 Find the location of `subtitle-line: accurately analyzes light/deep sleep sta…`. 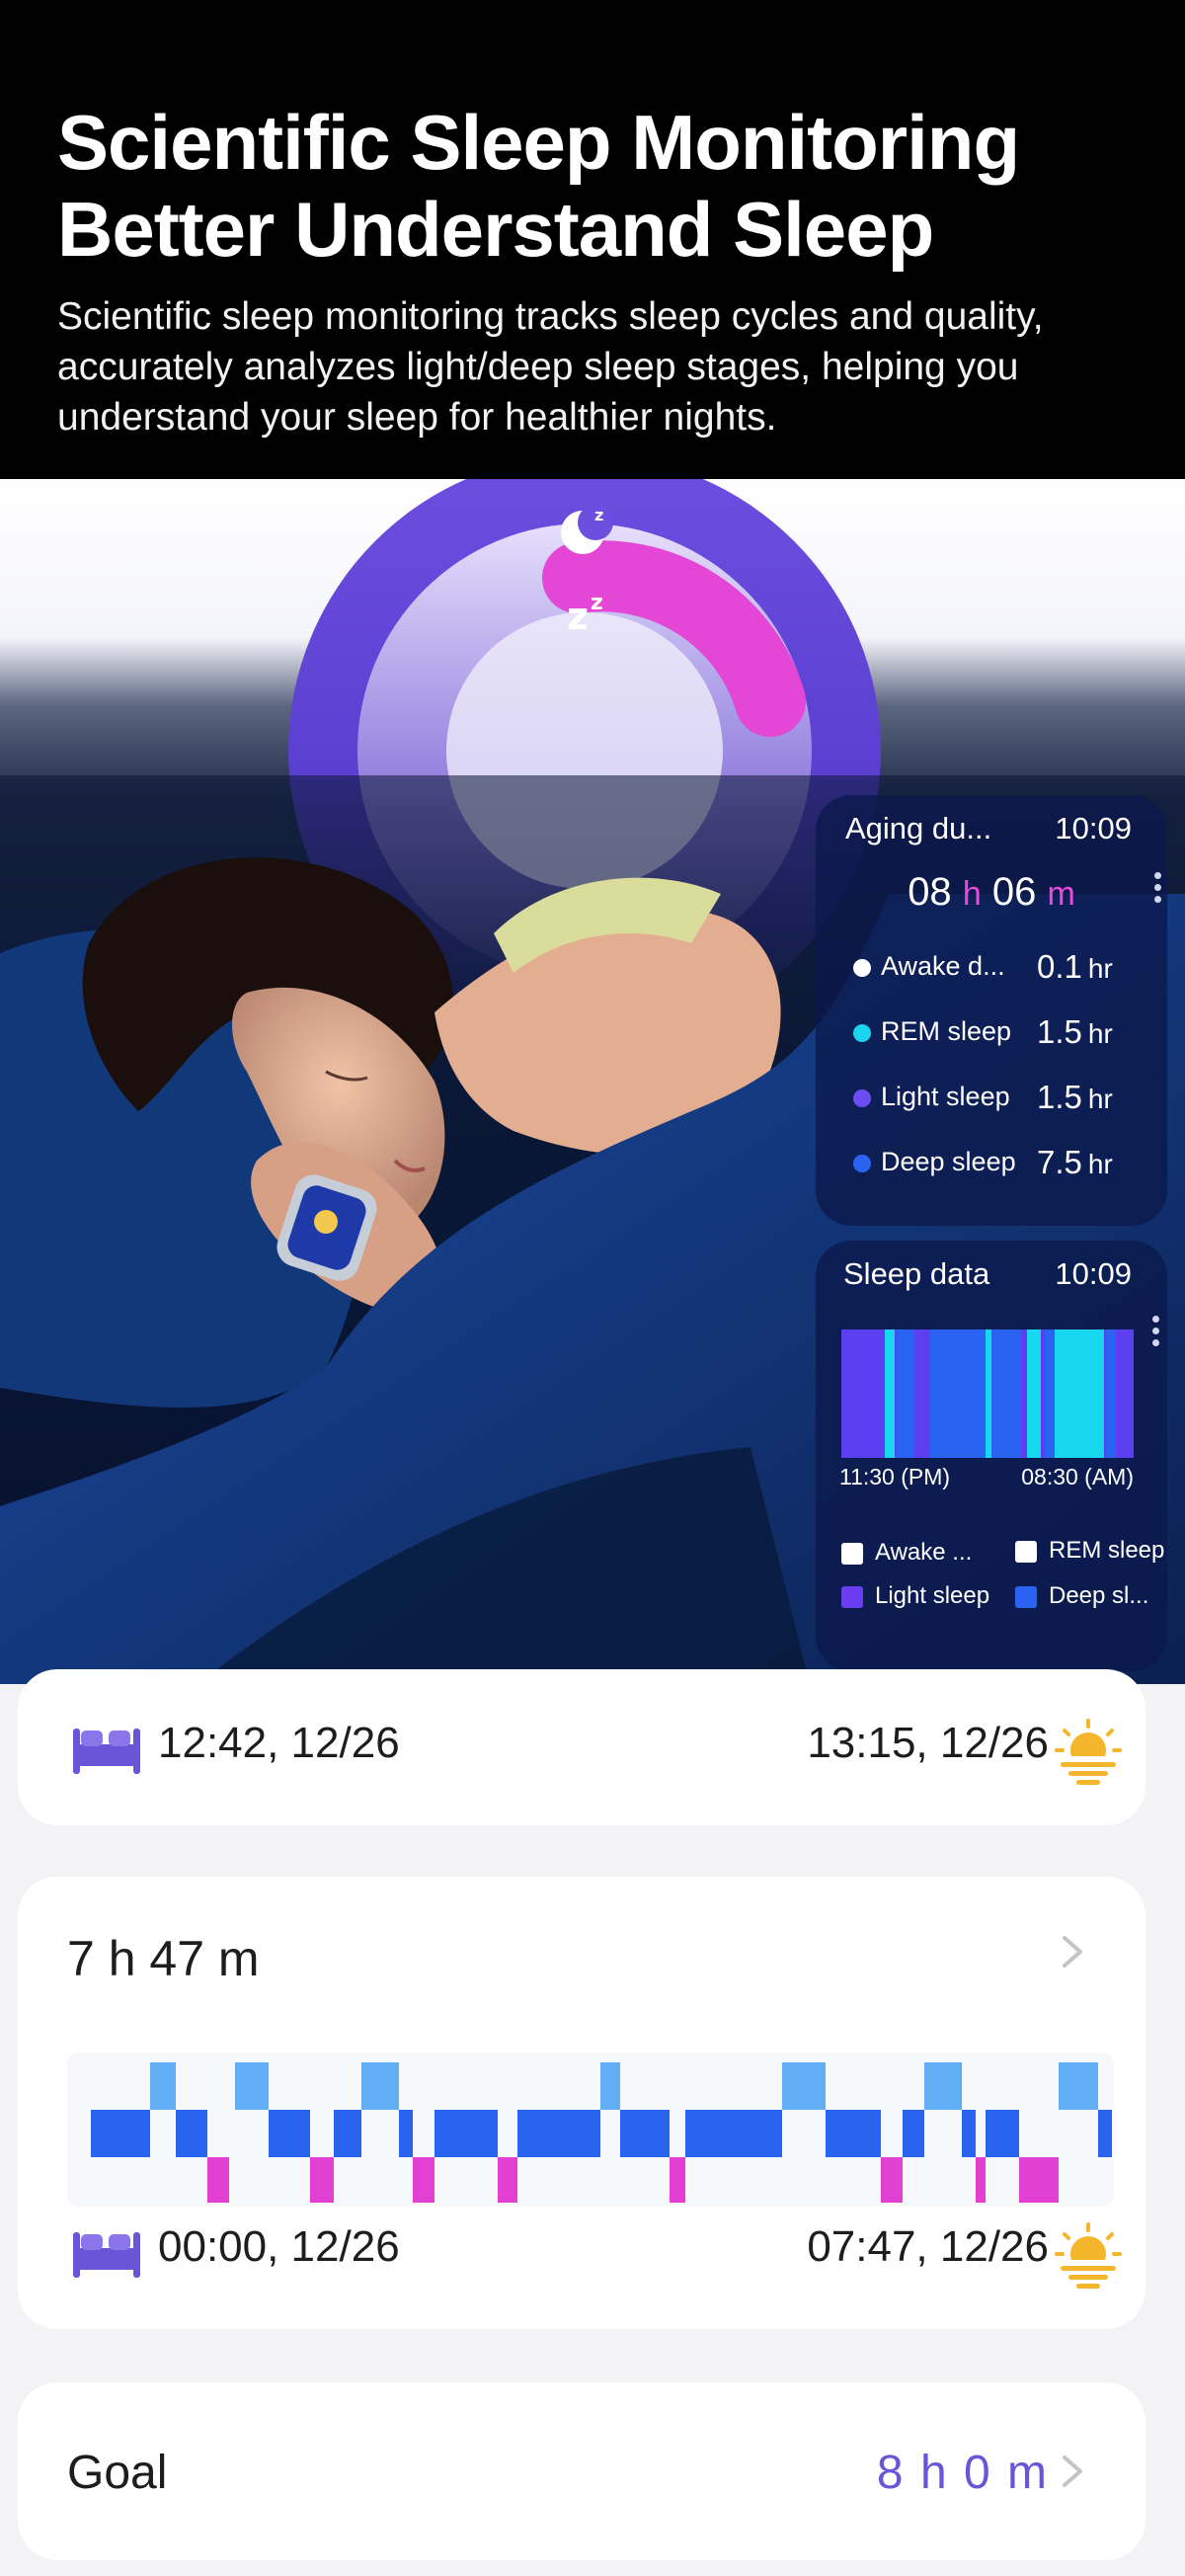

subtitle-line: accurately analyzes light/deep sleep sta… is located at coordinates (538, 367).